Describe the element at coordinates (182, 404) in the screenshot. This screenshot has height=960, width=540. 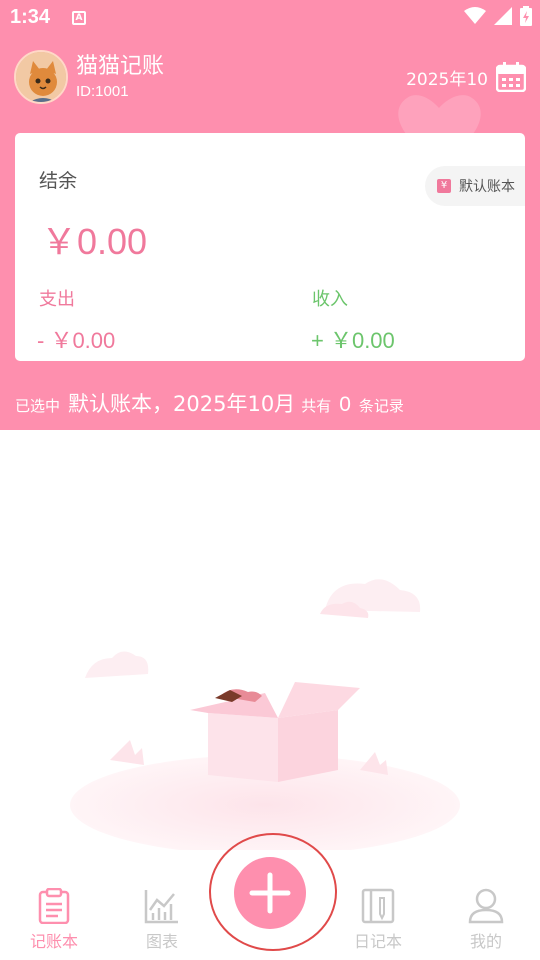
I see `summary-book-period: 默认账本，2025年10月` at that location.